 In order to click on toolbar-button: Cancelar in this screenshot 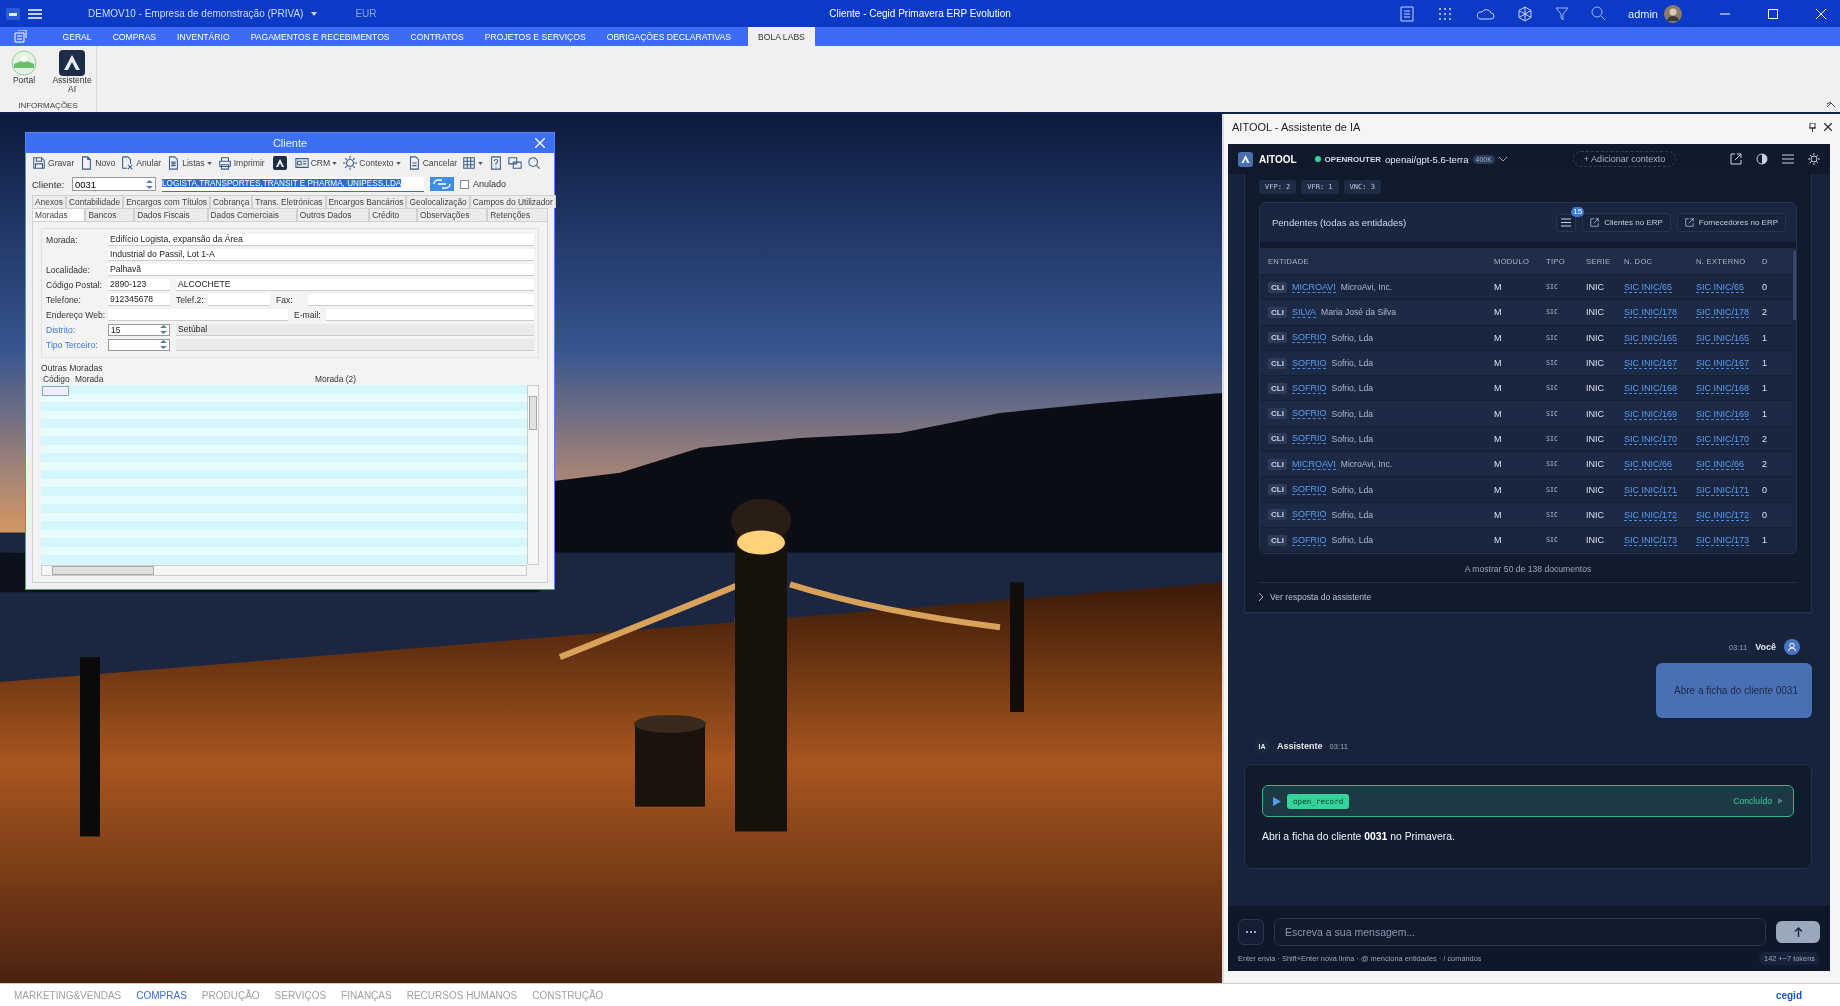, I will do `click(432, 163)`.